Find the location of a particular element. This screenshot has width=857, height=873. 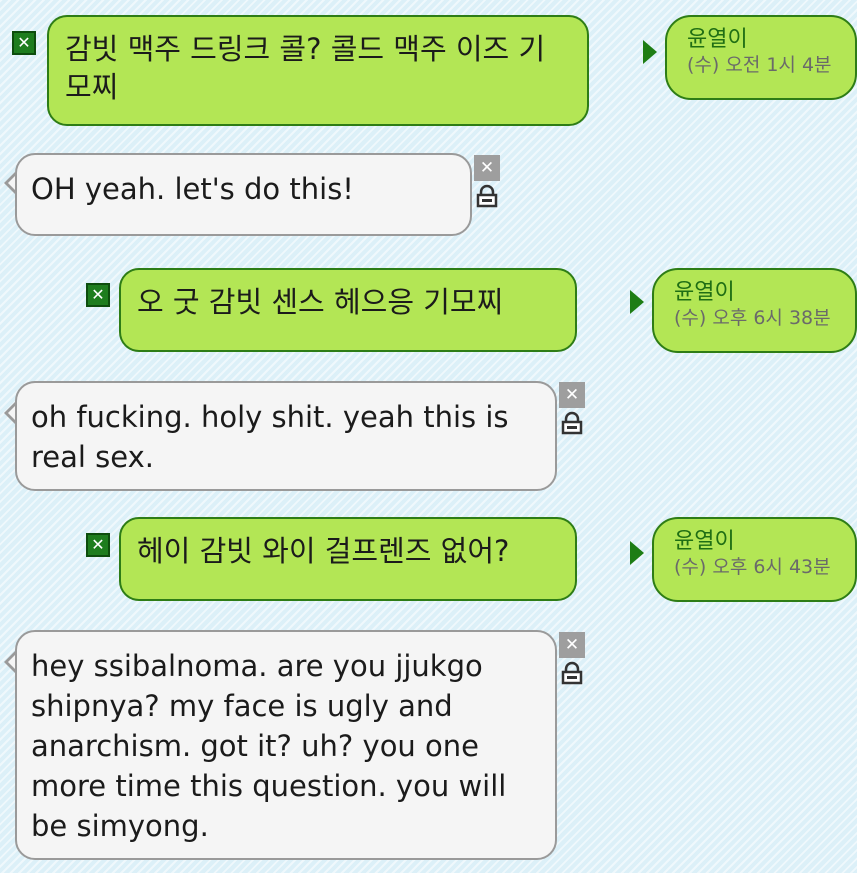

message-text: 감빗 맥주 드링크 콜? 콜드 맥주 이즈 기모찌 is located at coordinates (305, 68).